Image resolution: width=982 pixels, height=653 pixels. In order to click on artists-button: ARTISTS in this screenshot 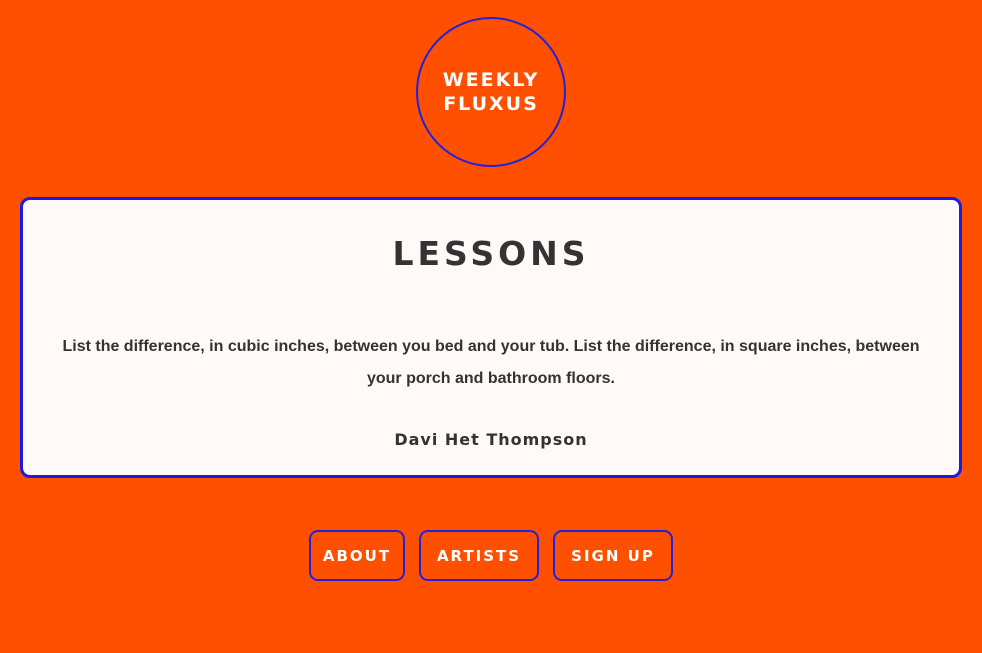, I will do `click(479, 555)`.